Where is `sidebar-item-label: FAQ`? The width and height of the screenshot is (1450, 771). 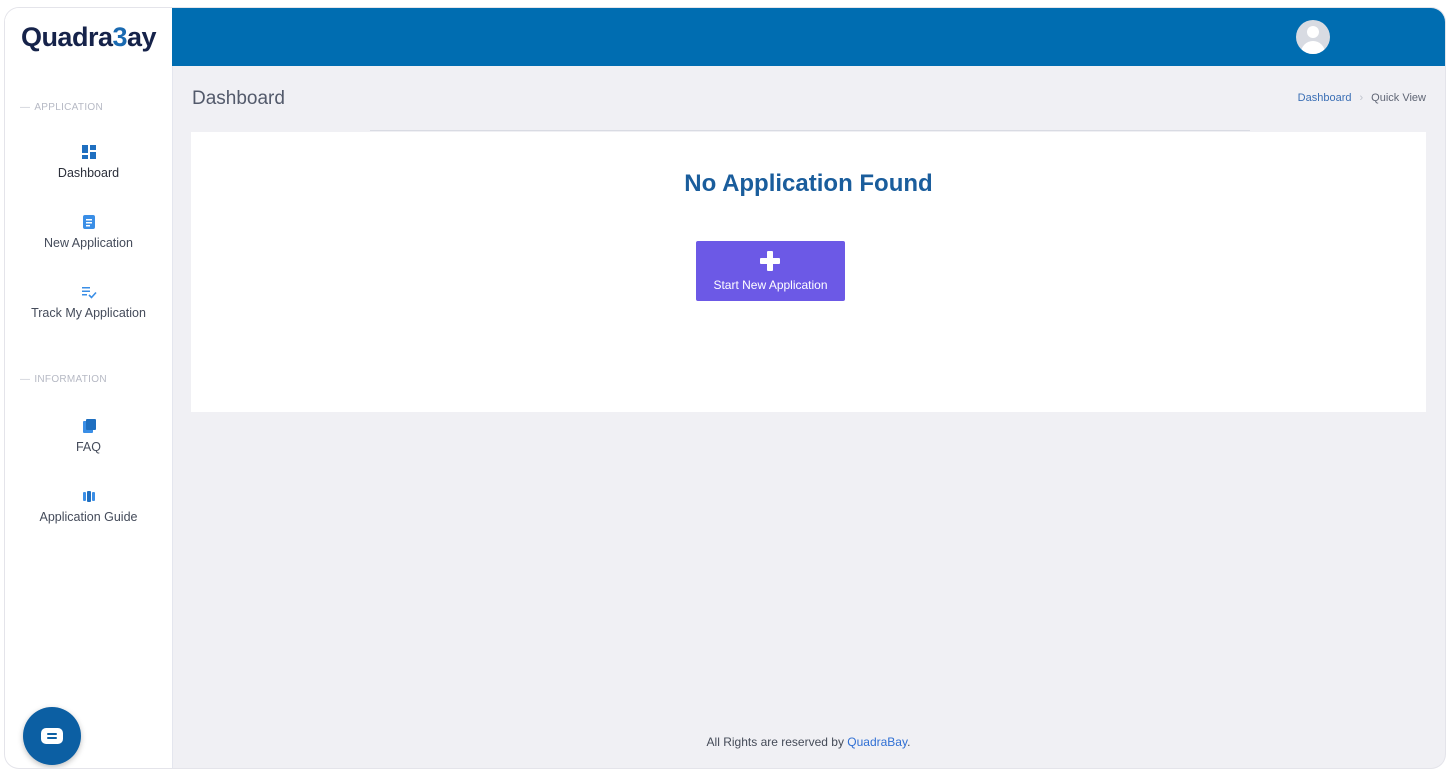
sidebar-item-label: FAQ is located at coordinates (88, 447).